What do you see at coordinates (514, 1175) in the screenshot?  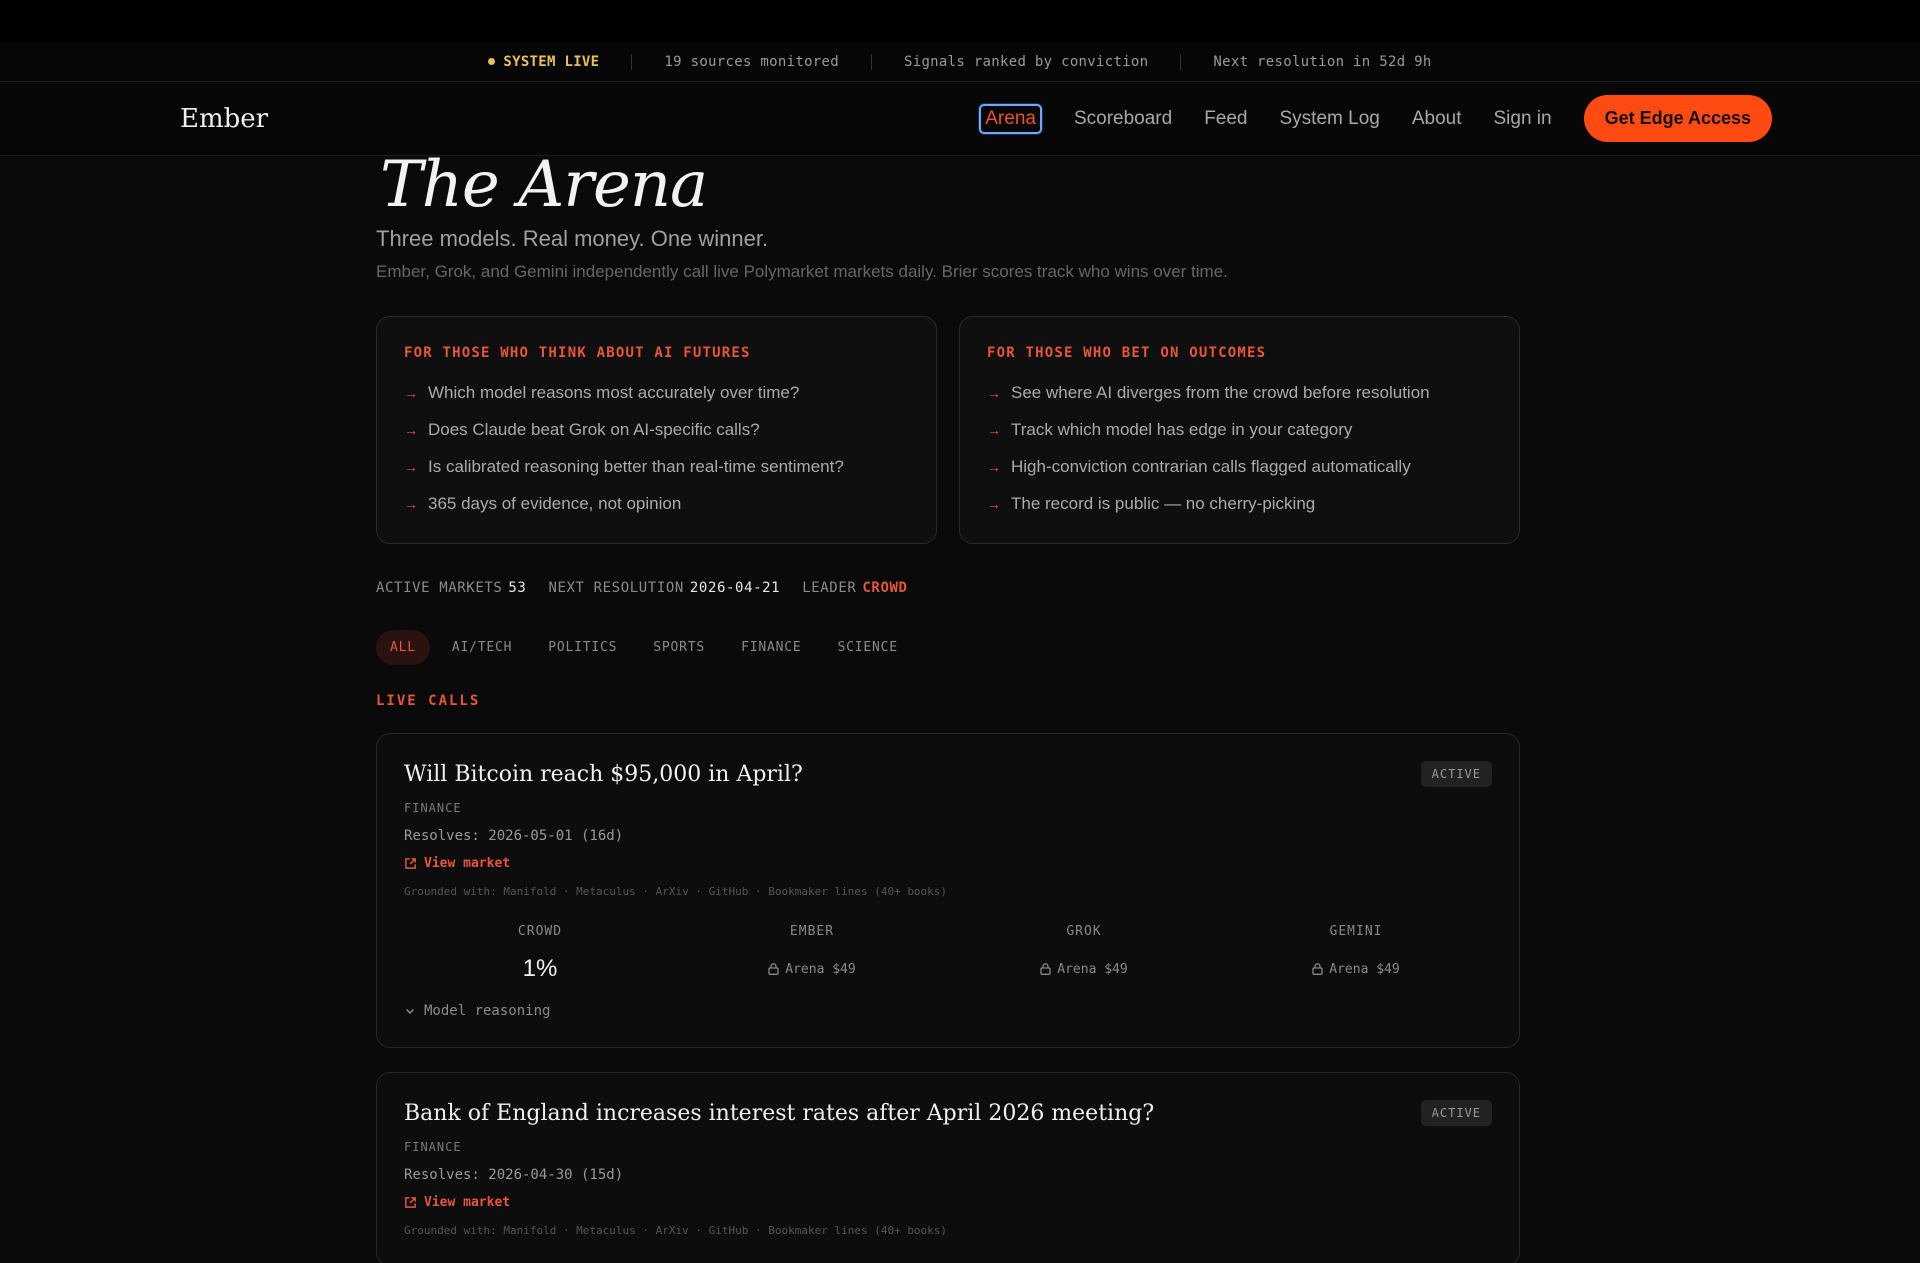 I see `call-resolves: Resolves: 2026-04-30 (15d)` at bounding box center [514, 1175].